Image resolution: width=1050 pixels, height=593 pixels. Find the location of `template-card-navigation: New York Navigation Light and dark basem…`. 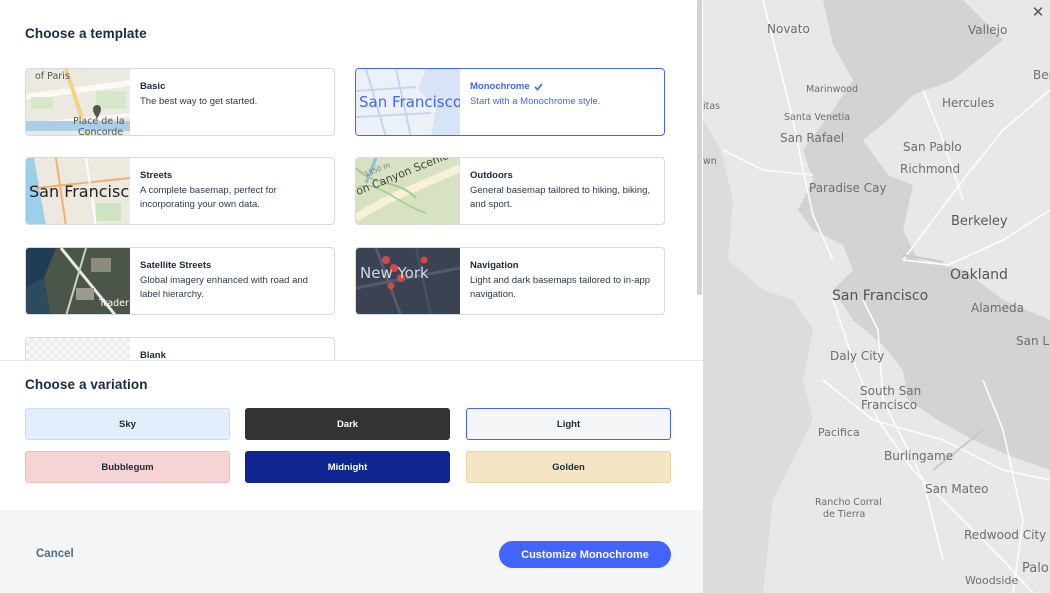

template-card-navigation: New York Navigation Light and dark basem… is located at coordinates (510, 281).